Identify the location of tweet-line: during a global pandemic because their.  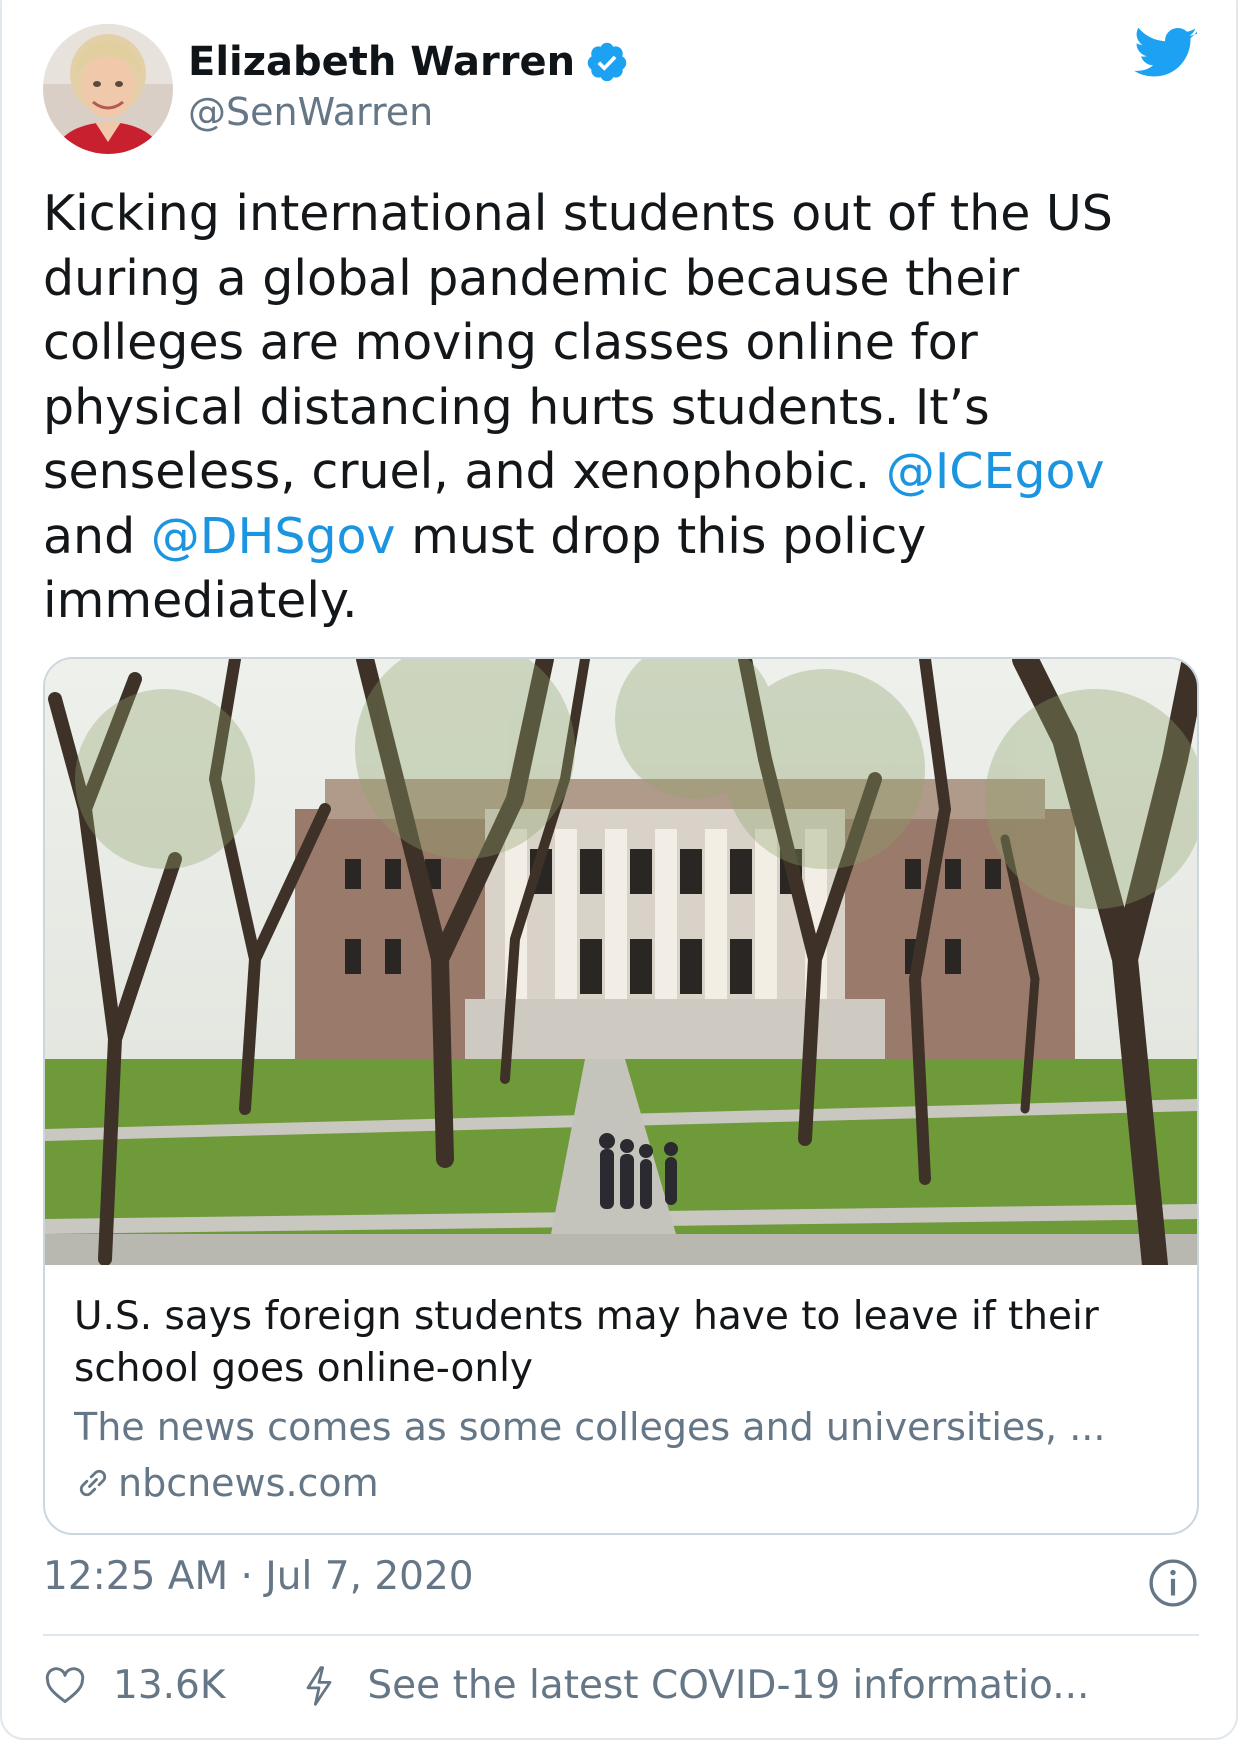
(531, 278).